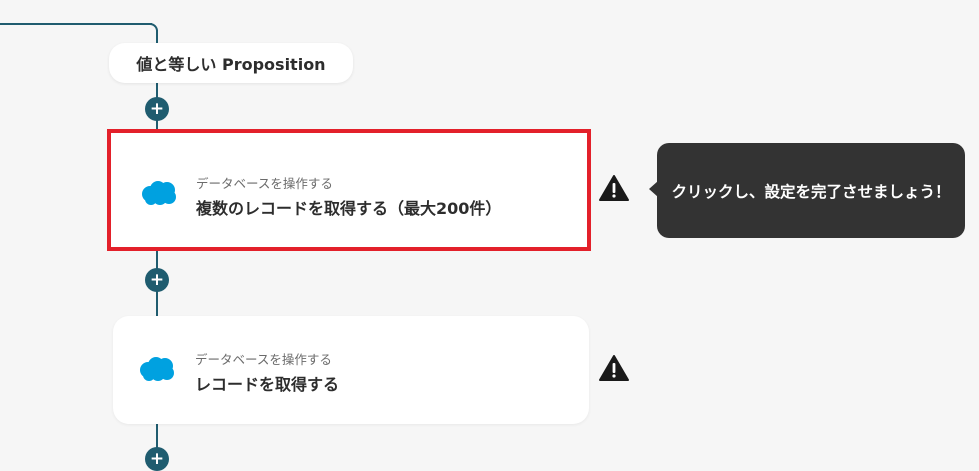 The height and width of the screenshot is (471, 979). Describe the element at coordinates (349, 208) in the screenshot. I see `operation-title: 複数のレコードを取得する（最大200件）` at that location.